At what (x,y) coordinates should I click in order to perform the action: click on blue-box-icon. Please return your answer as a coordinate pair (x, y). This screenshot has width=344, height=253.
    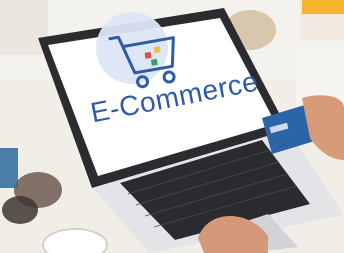
    Looking at the image, I should click on (9, 168).